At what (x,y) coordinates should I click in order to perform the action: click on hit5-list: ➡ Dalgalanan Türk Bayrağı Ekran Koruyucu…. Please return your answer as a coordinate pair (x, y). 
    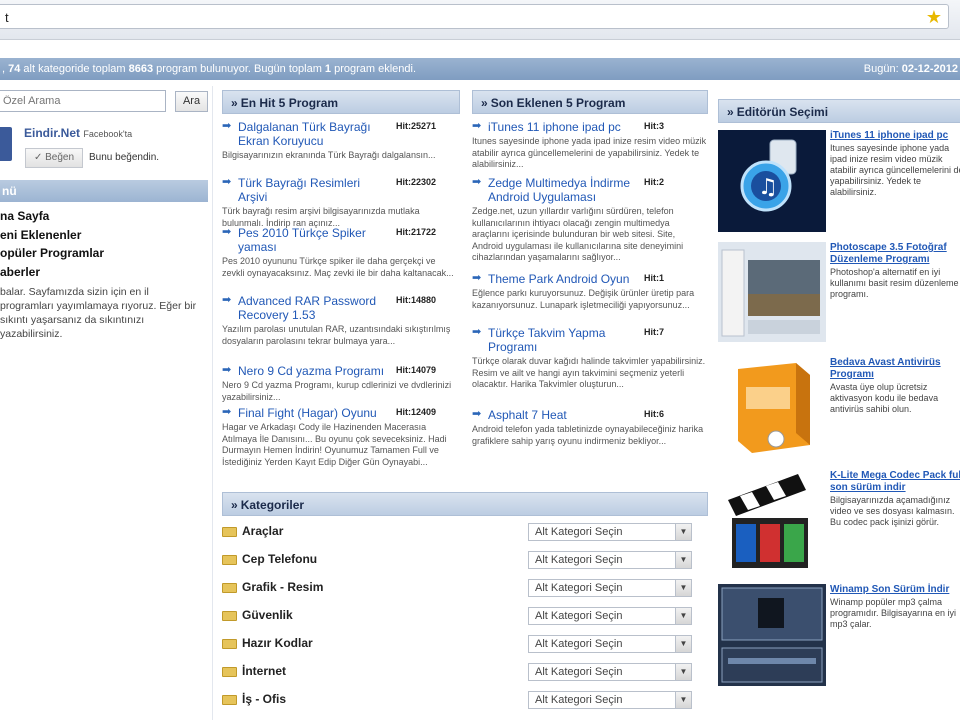
    Looking at the image, I should click on (341, 298).